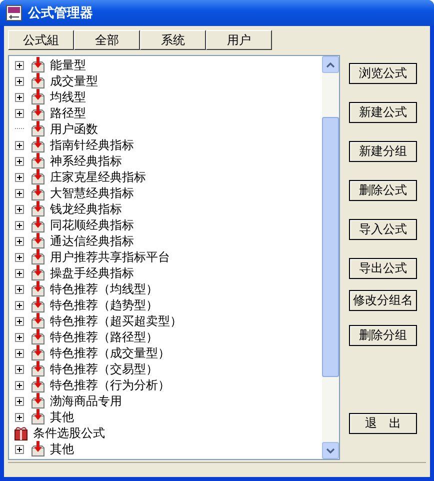  I want to click on tree-item: 指南针经典指标, so click(92, 145).